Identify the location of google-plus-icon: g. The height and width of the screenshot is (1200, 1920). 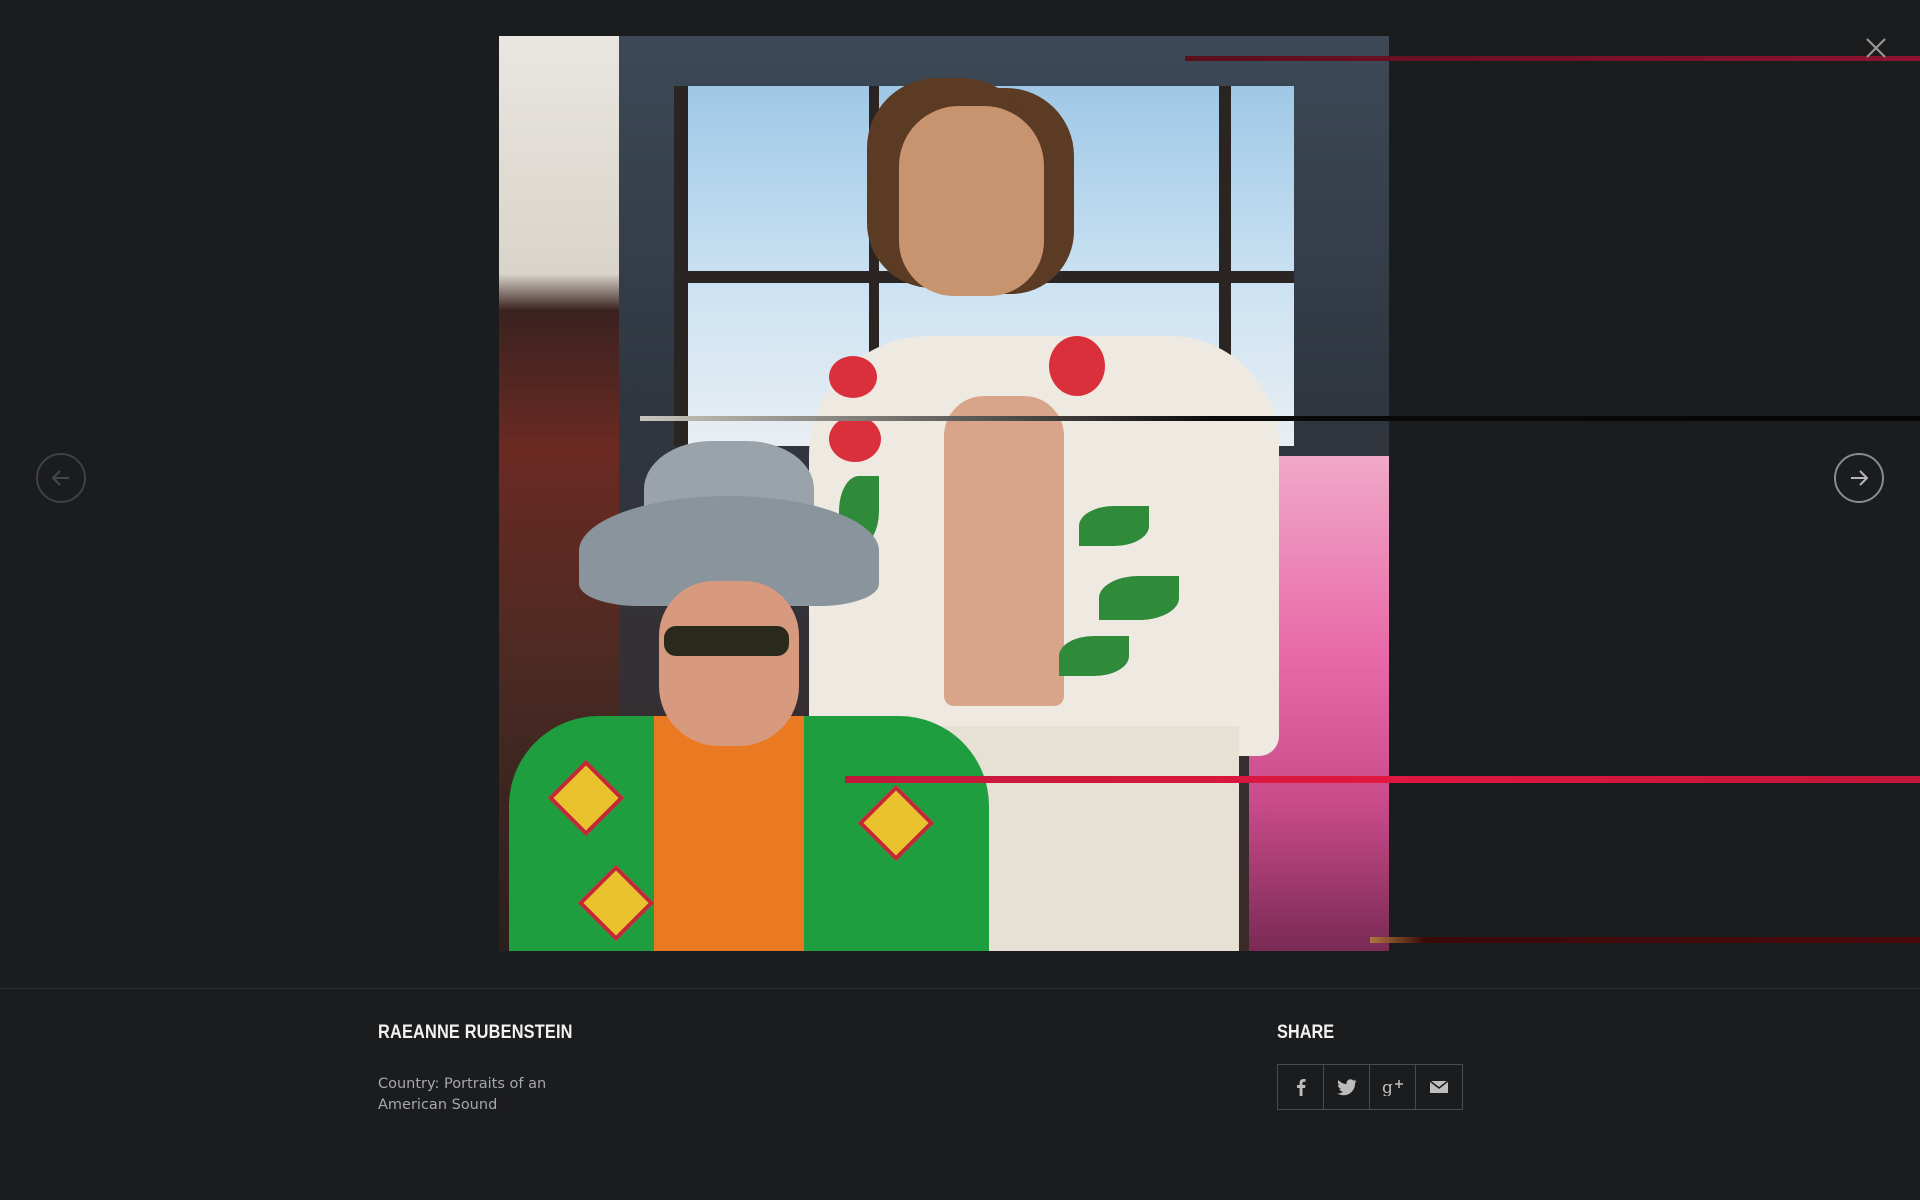
(1392, 1087).